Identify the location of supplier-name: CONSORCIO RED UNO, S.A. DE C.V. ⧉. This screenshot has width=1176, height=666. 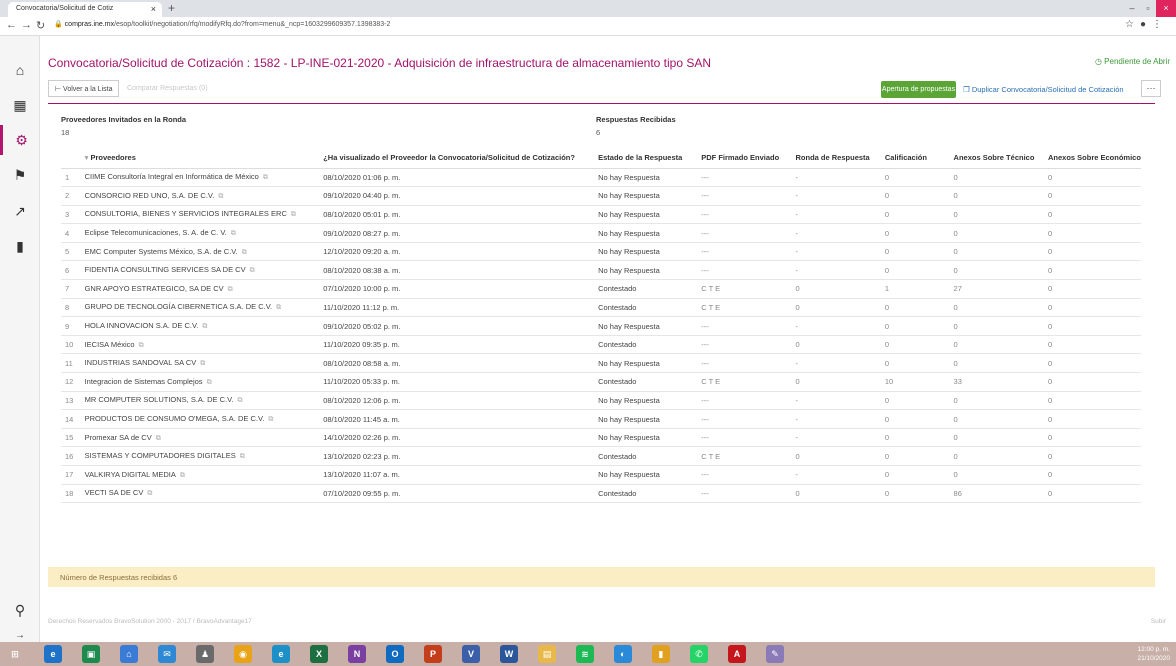
(200, 196).